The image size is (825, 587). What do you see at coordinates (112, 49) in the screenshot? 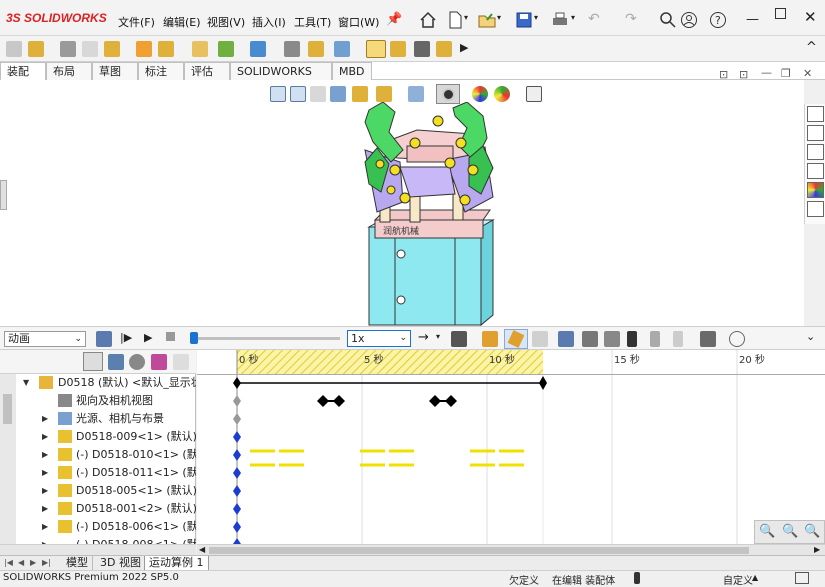
I see `linear-pattern-icon` at bounding box center [112, 49].